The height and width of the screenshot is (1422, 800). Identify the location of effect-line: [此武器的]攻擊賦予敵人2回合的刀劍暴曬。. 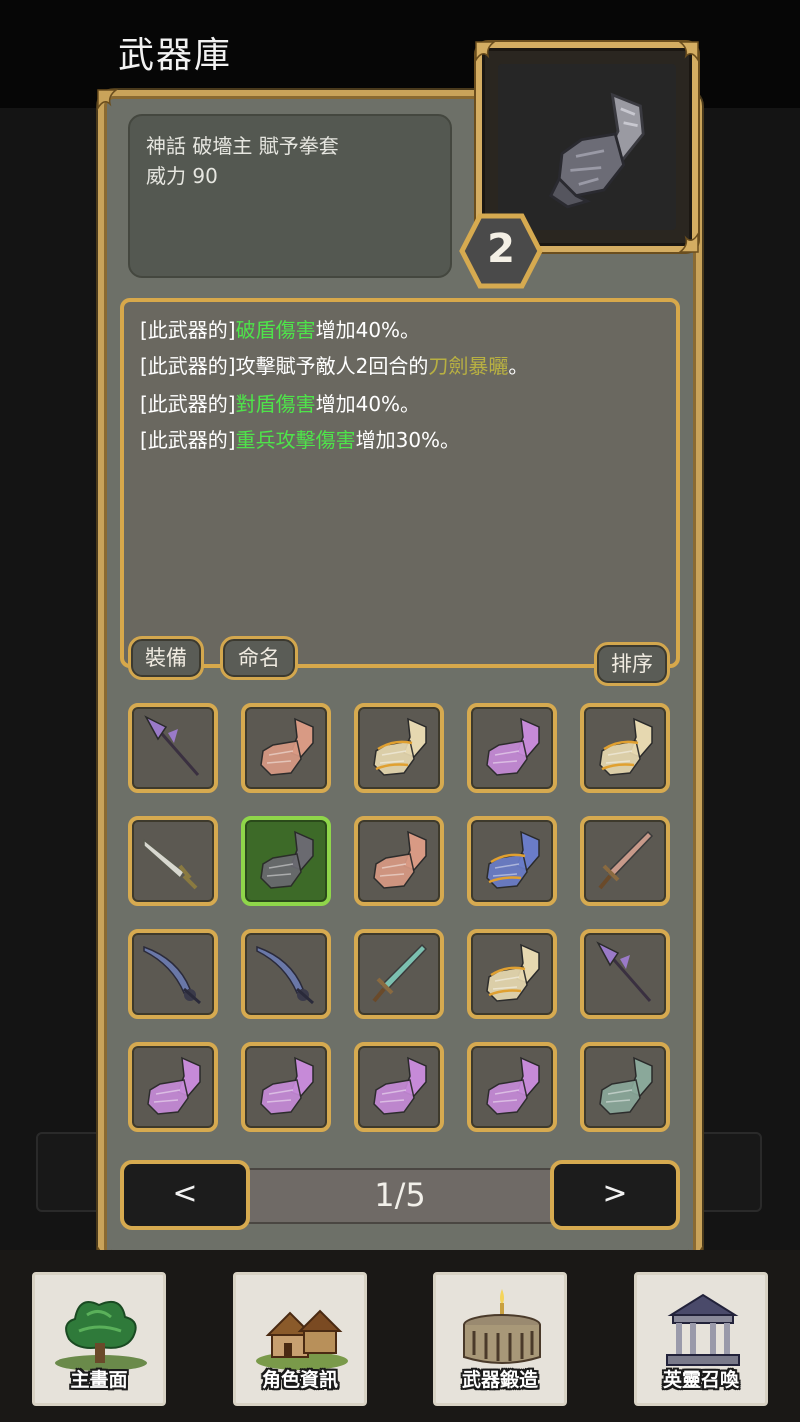
(334, 364).